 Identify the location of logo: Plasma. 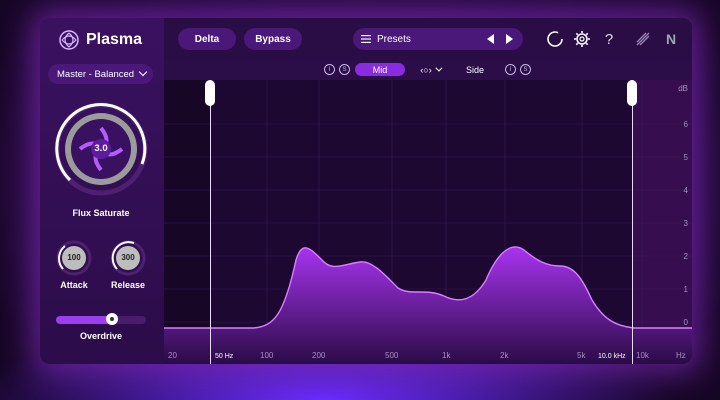
(100, 40).